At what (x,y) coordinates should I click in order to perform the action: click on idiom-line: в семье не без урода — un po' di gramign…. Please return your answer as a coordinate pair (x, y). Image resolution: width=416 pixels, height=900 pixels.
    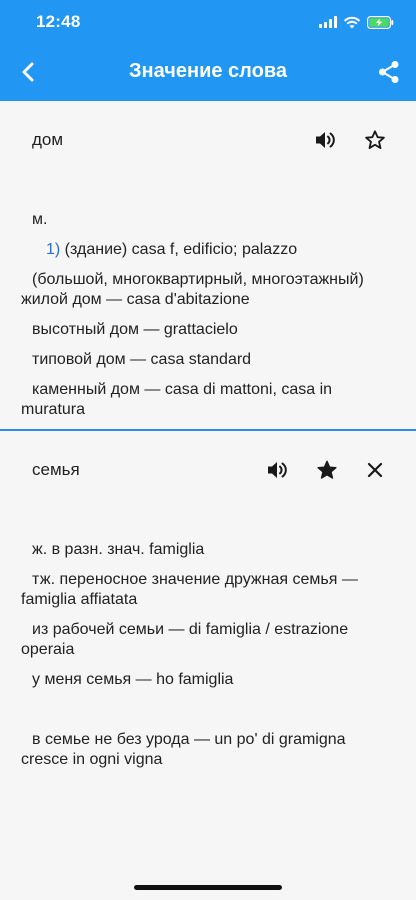
    Looking at the image, I should click on (183, 749).